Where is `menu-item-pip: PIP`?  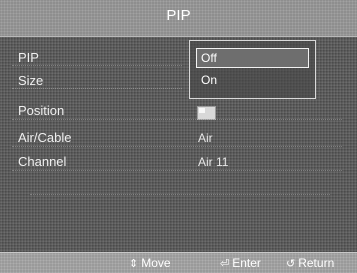 menu-item-pip: PIP is located at coordinates (28, 57).